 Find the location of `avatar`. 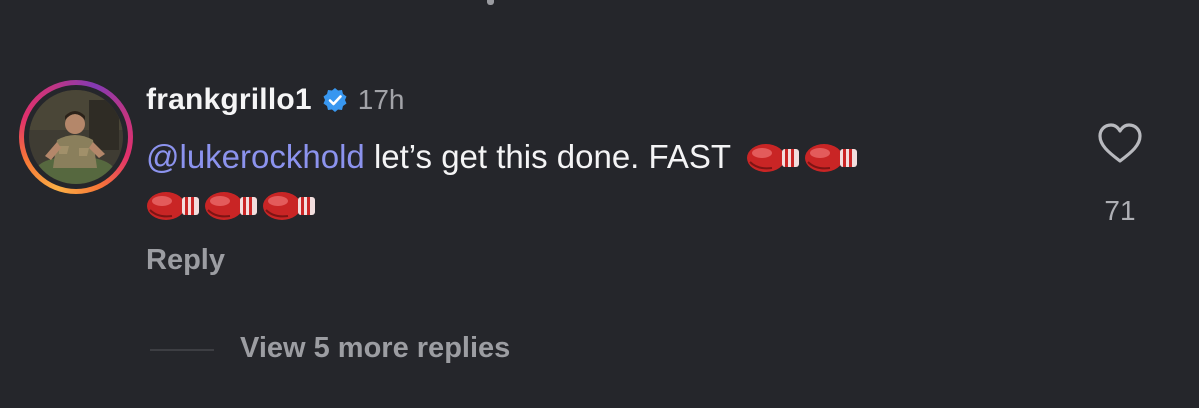

avatar is located at coordinates (76, 137).